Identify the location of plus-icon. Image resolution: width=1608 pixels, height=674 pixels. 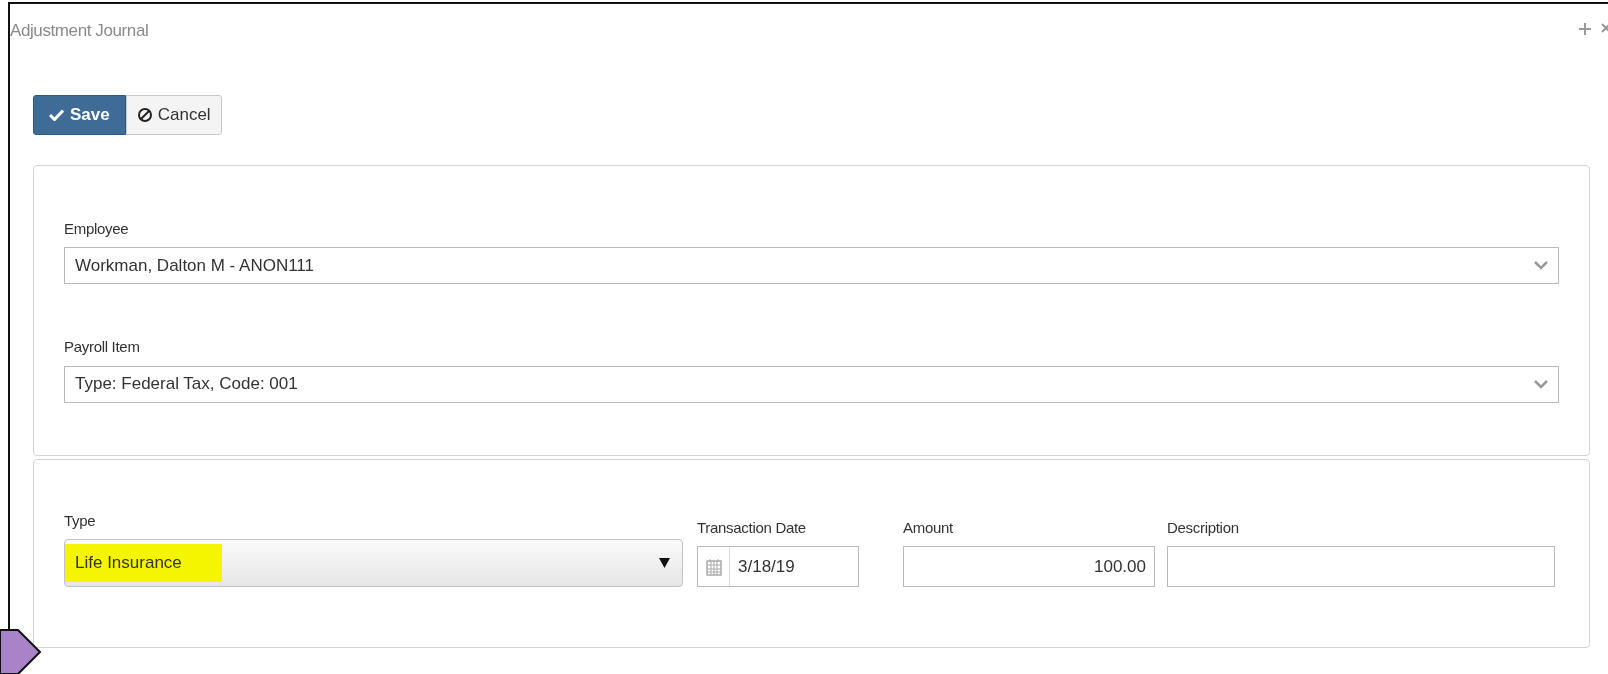
(1585, 29).